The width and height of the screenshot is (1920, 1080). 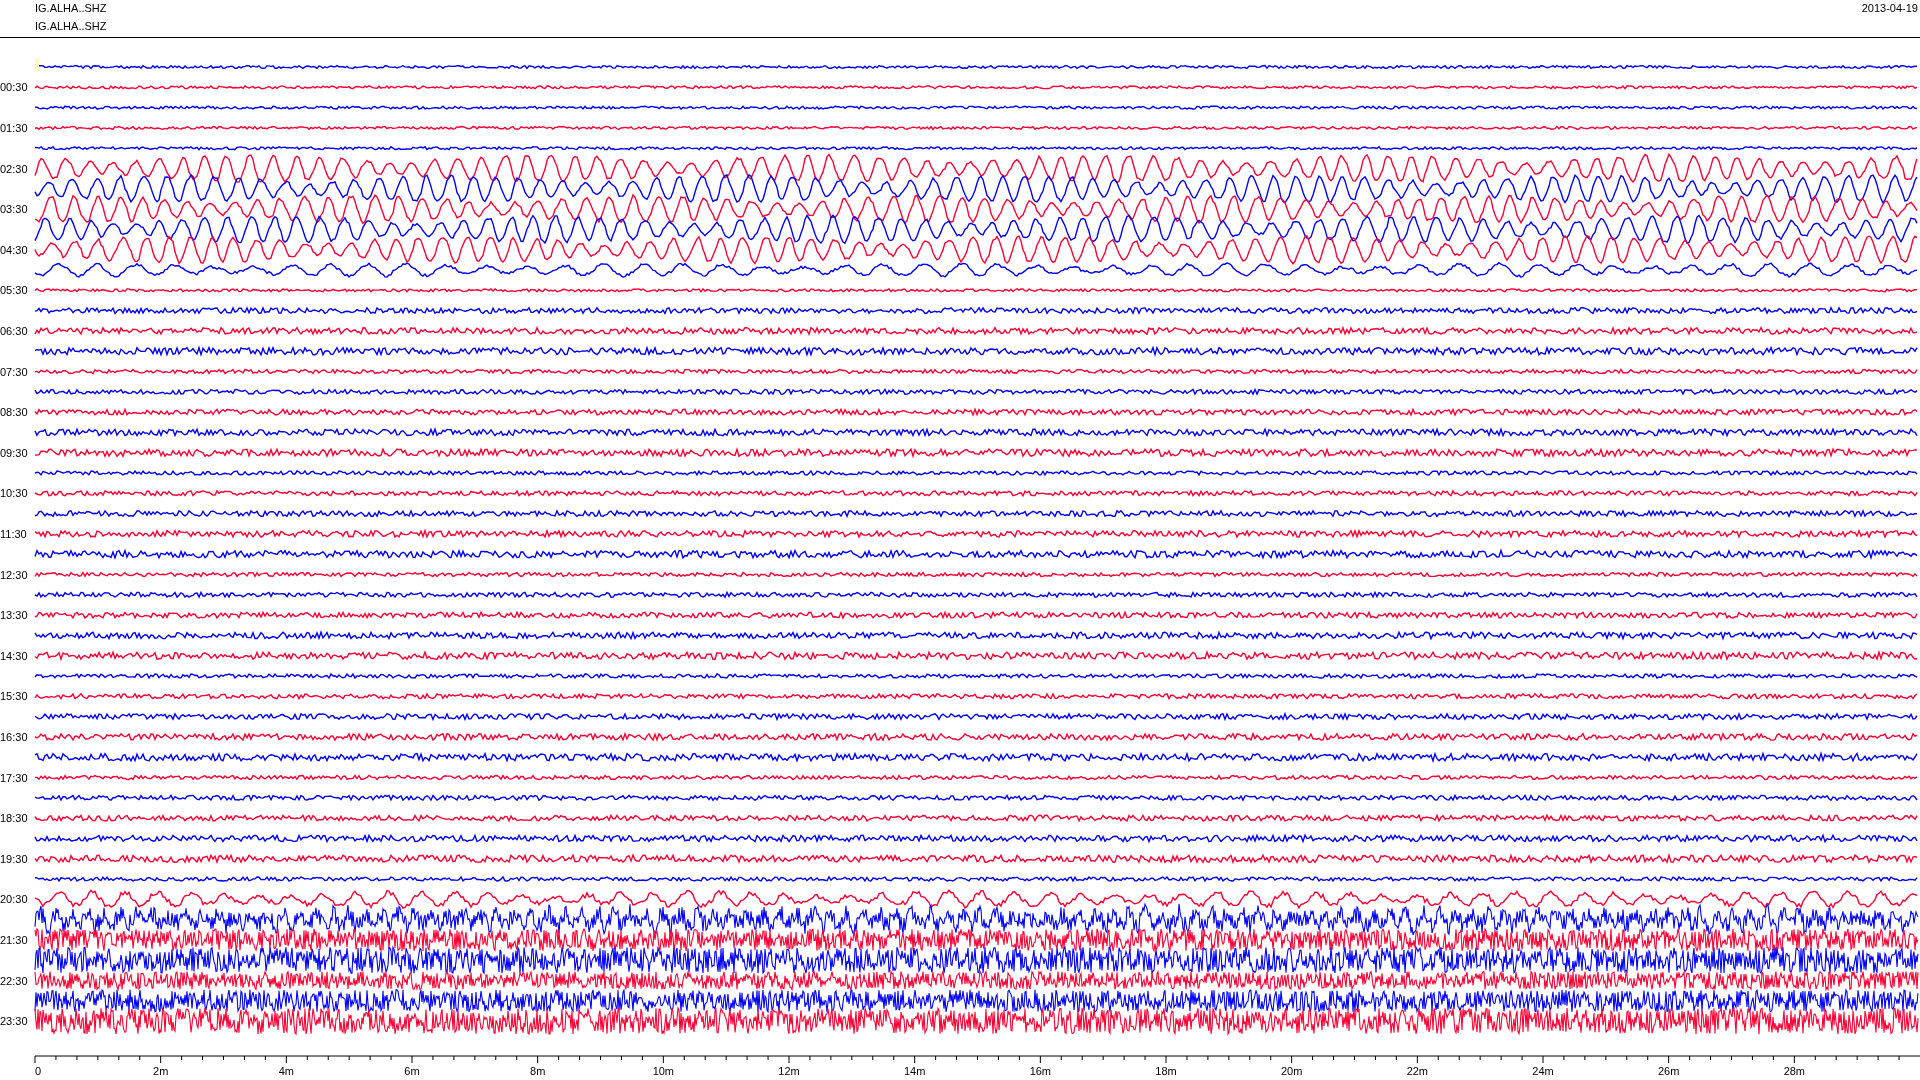 I want to click on axis-label: 4m, so click(x=286, y=1071).